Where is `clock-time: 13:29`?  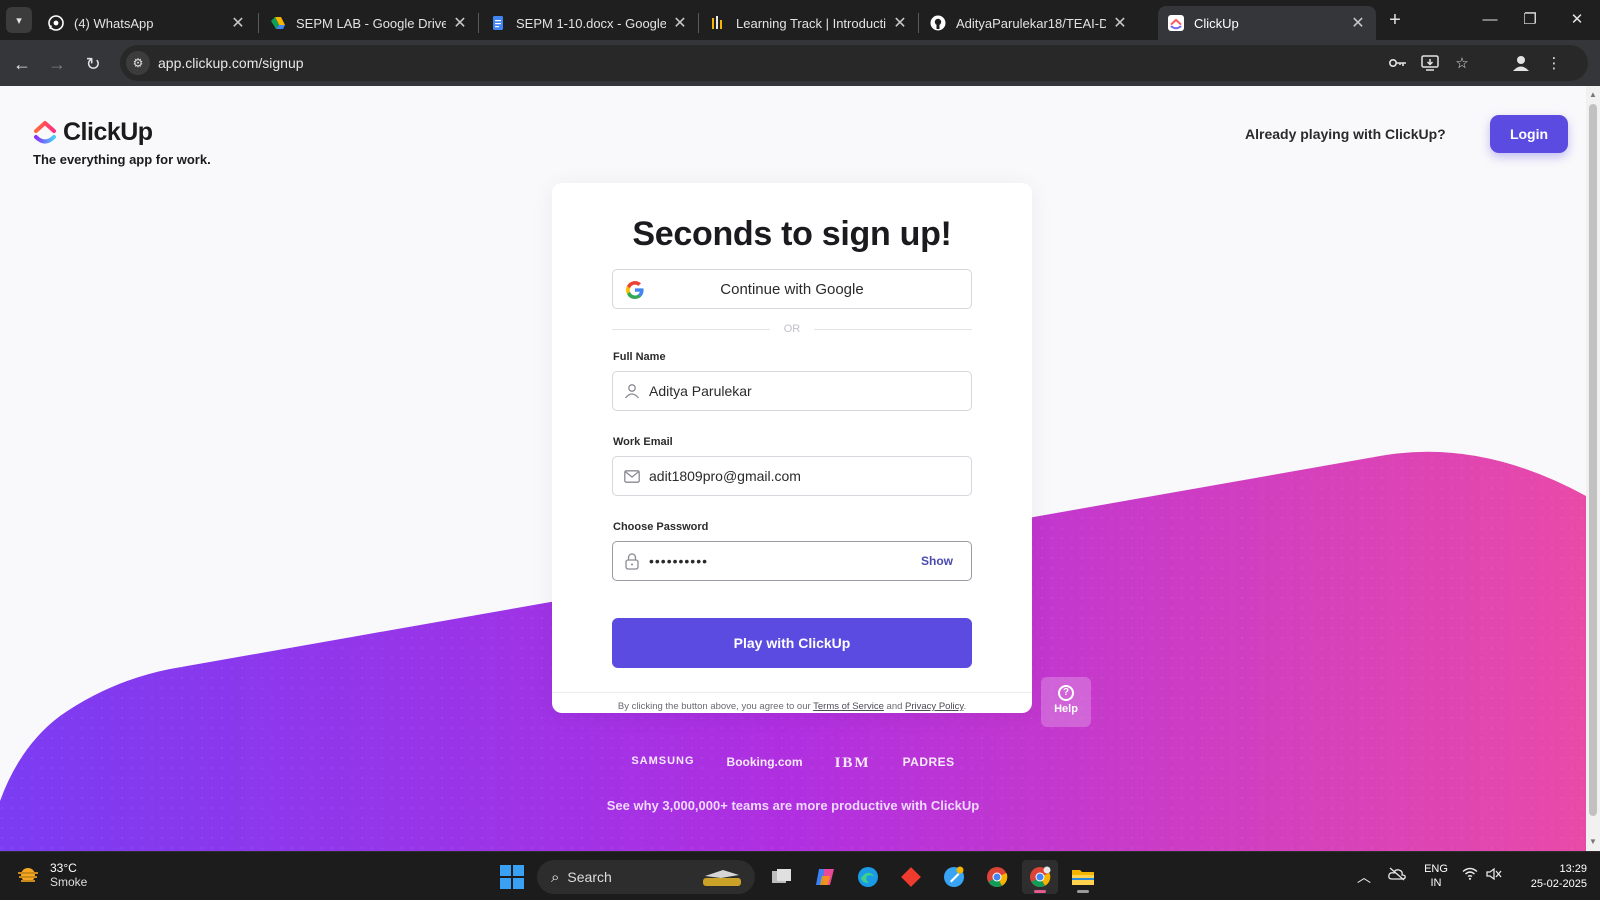
clock-time: 13:29 is located at coordinates (1573, 869).